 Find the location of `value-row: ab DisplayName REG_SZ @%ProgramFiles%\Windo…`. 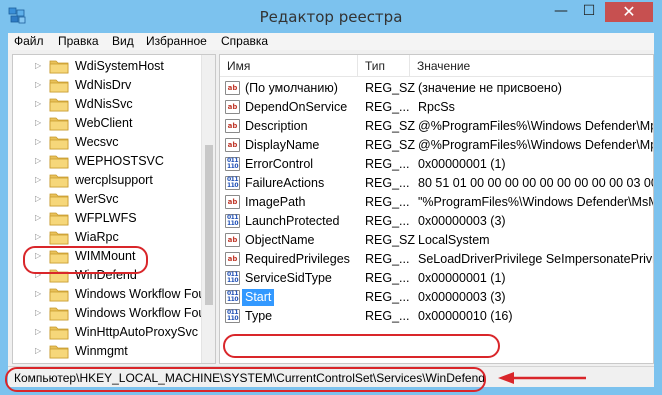

value-row: ab DisplayName REG_SZ @%ProgramFiles%\Windo… is located at coordinates (437, 145).